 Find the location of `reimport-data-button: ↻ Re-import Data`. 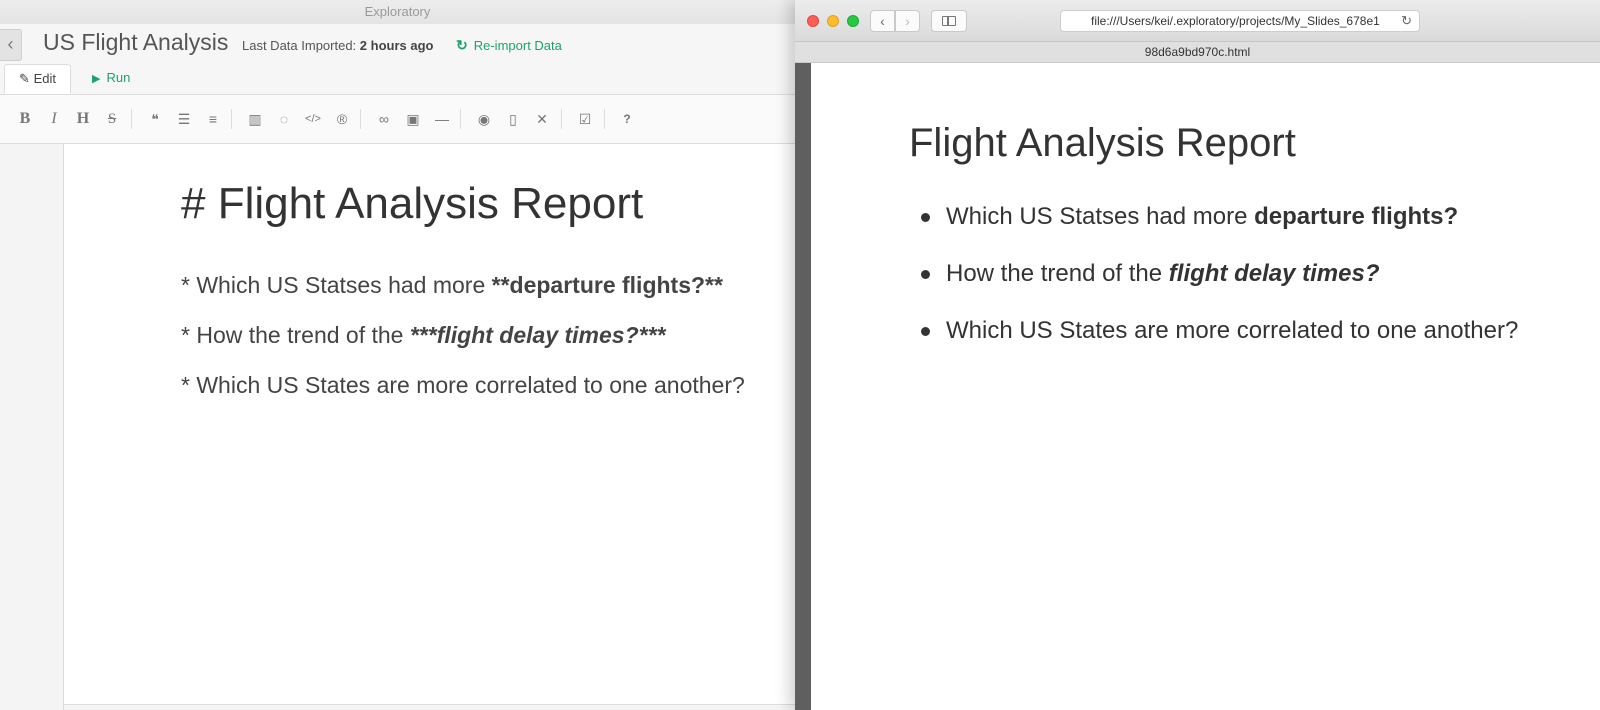

reimport-data-button: ↻ Re-import Data is located at coordinates (509, 45).